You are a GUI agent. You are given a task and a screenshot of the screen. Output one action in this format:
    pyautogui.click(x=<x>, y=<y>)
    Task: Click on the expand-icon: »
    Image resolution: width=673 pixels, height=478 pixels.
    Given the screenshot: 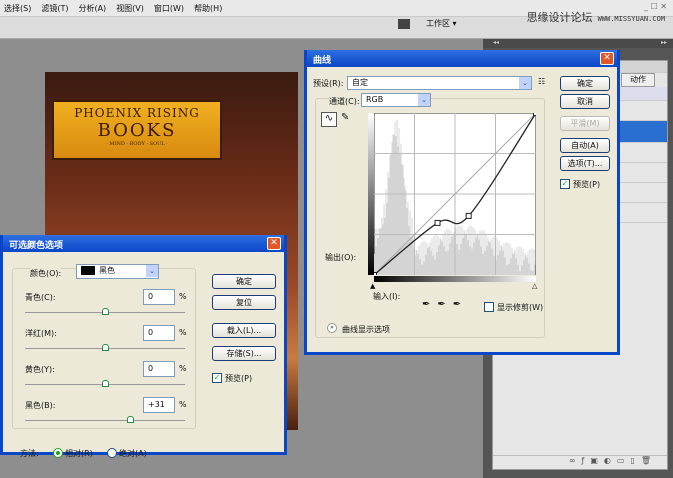 What is the action you would take?
    pyautogui.click(x=332, y=328)
    